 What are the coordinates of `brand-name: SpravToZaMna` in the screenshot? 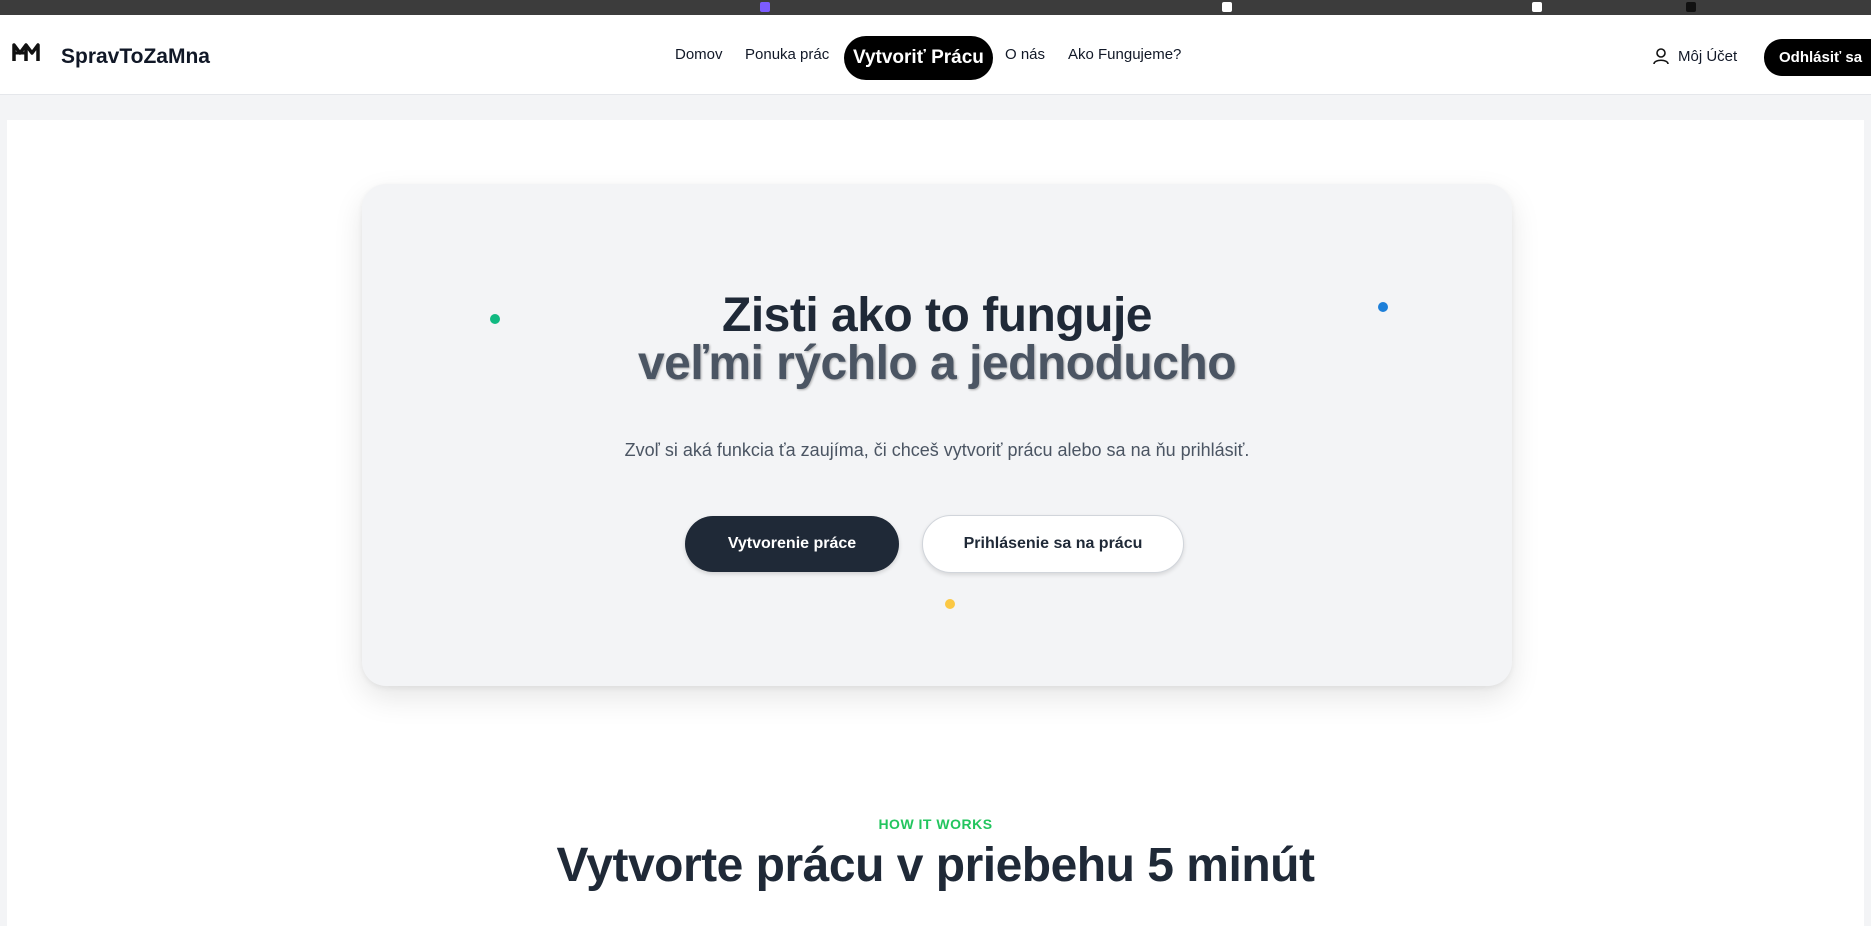 It's located at (135, 57).